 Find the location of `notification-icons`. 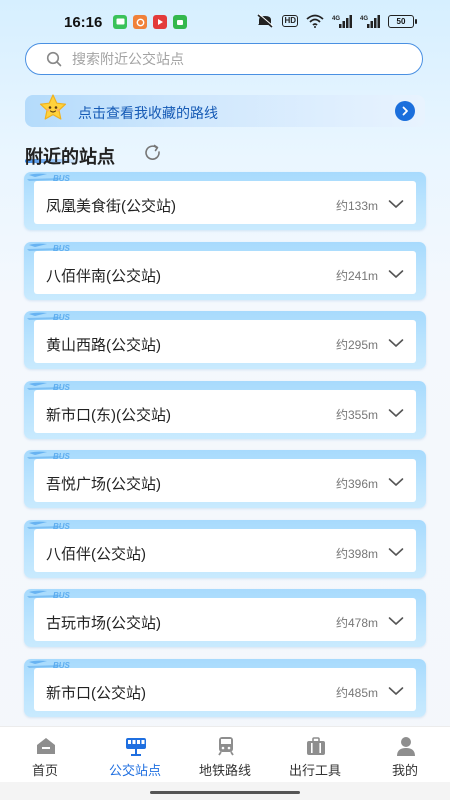

notification-icons is located at coordinates (150, 22).